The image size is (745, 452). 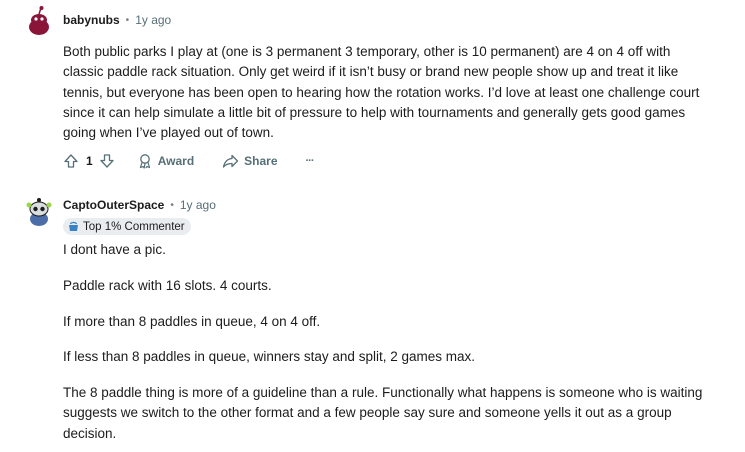 I want to click on vote-count: 1, so click(x=89, y=161).